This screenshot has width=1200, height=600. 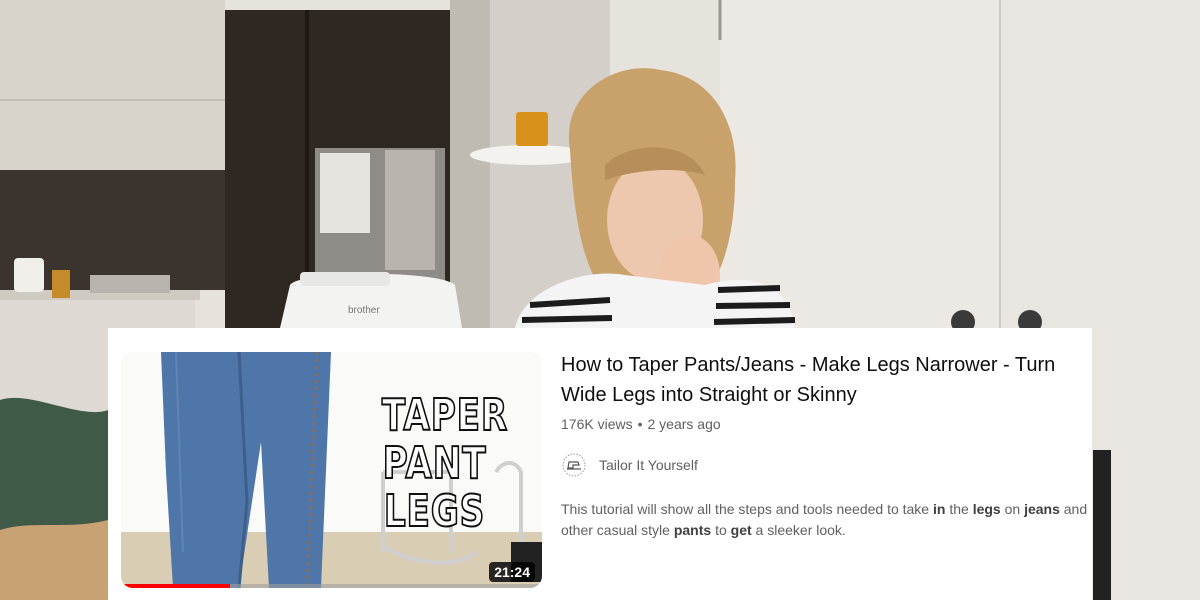 I want to click on video-metadata: 176K views • 2 years ago, so click(x=821, y=424).